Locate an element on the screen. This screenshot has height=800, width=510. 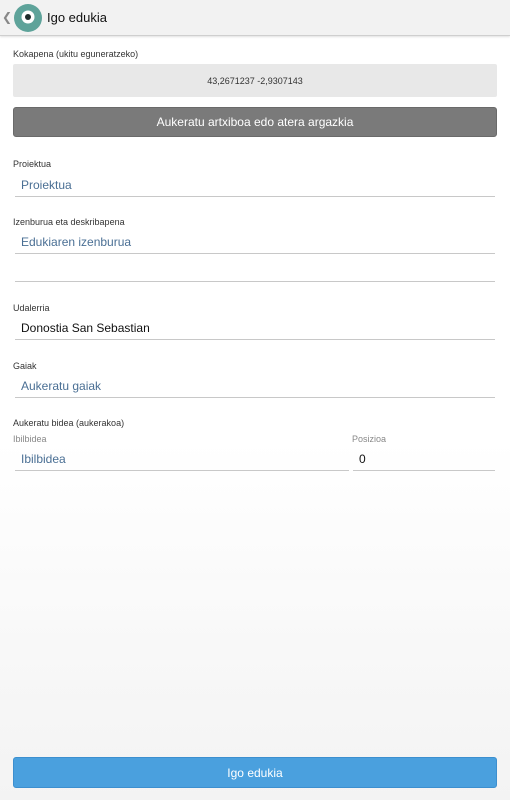
action-bar: ❮ Igo edukia is located at coordinates (255, 18).